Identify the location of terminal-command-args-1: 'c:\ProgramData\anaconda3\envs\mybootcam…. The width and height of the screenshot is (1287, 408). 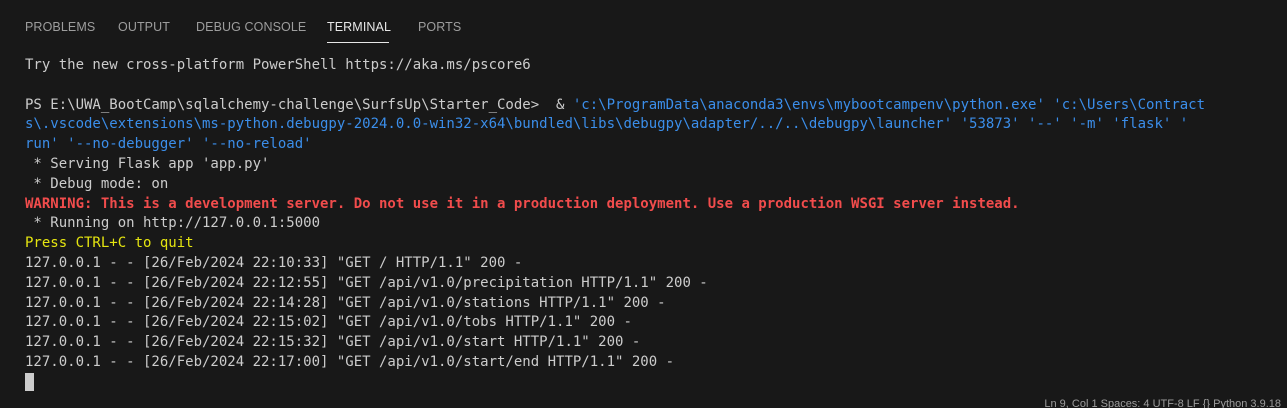
(889, 104).